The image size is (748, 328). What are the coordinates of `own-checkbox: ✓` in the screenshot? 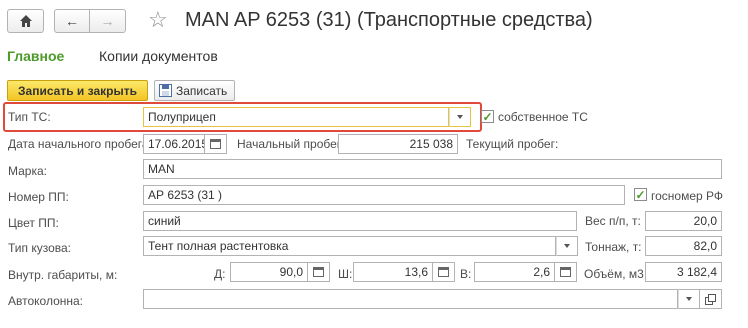 It's located at (487, 116).